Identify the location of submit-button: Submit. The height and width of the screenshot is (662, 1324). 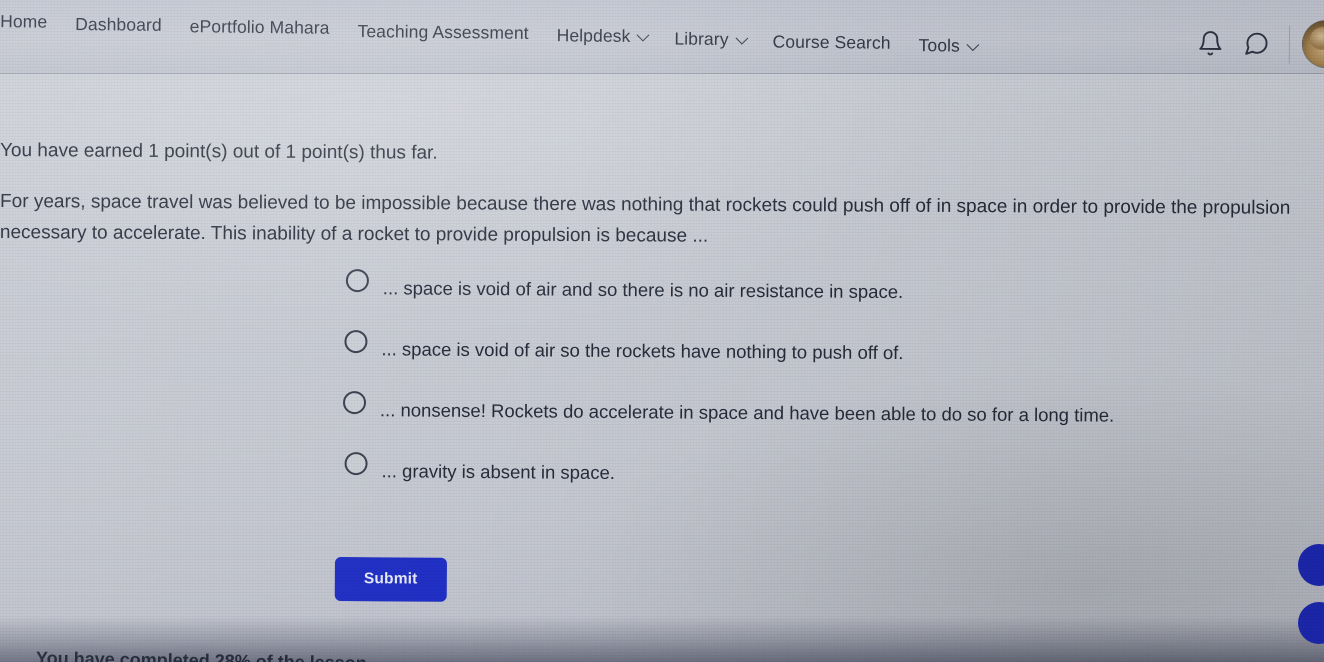
(390, 579).